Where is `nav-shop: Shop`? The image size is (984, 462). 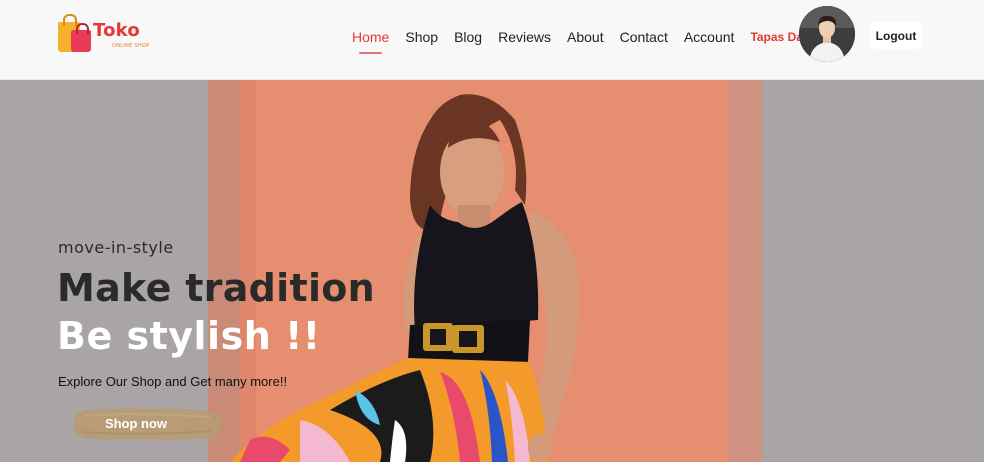 nav-shop: Shop is located at coordinates (421, 37).